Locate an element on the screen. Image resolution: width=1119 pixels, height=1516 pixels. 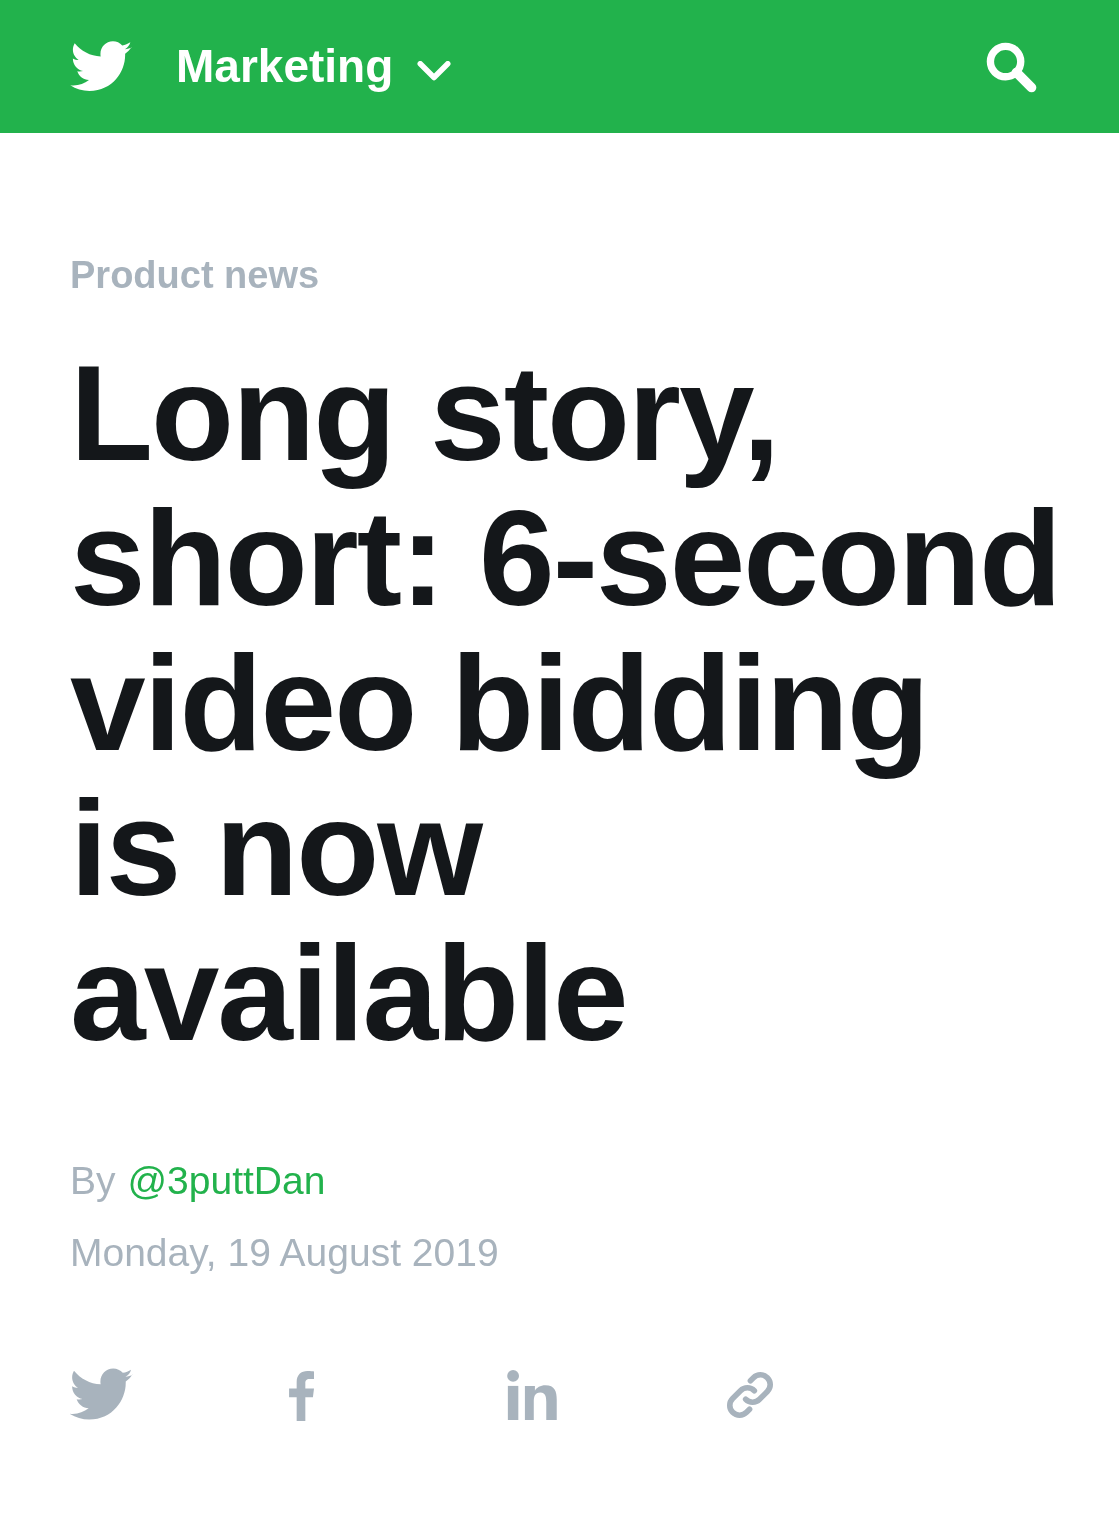
section-menu: Marketing is located at coordinates (314, 66).